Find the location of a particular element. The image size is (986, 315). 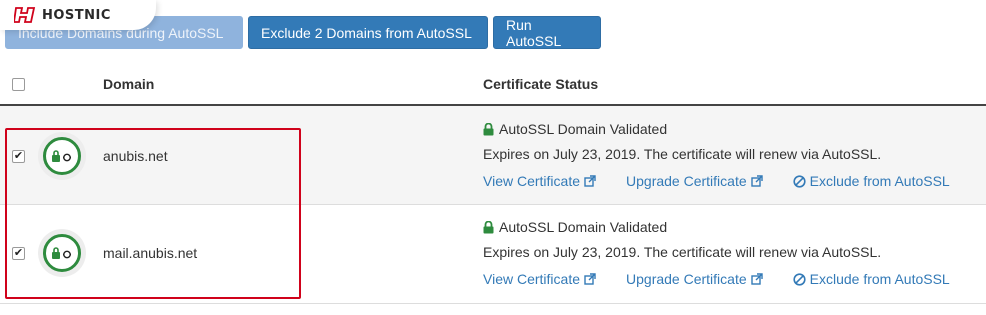

brand-name: HOSTNIC is located at coordinates (76, 15).